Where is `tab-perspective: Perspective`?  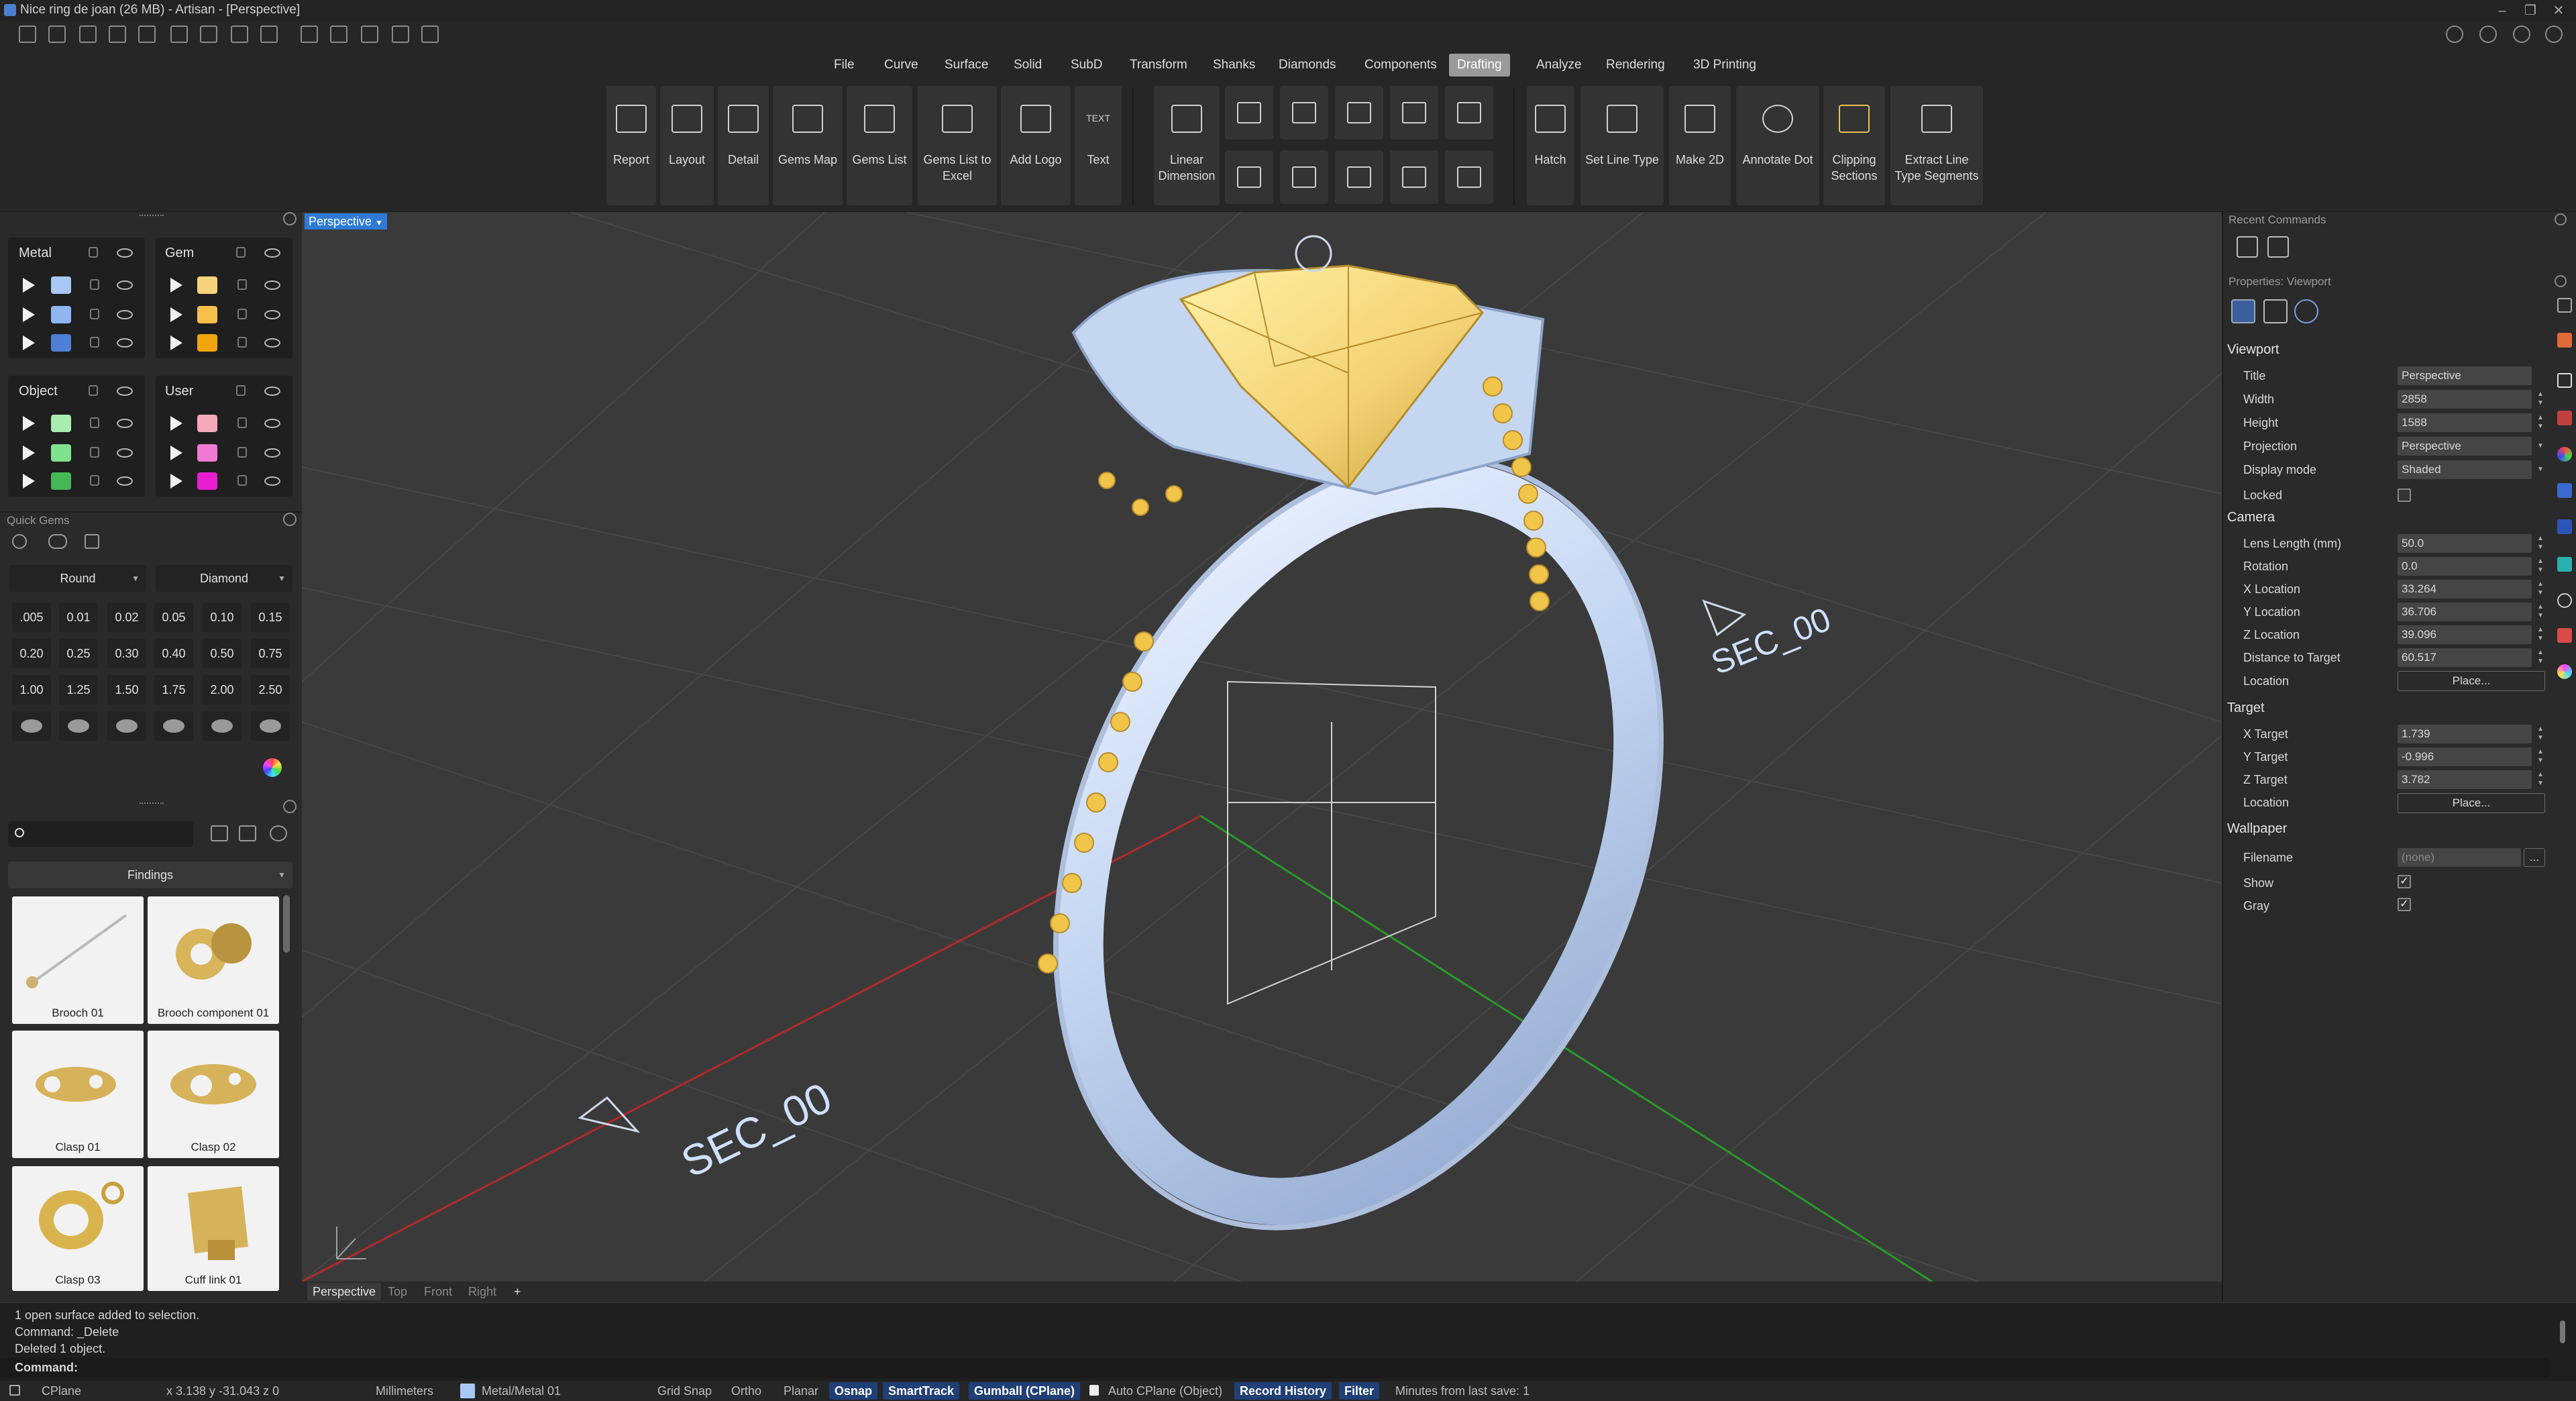
tab-perspective: Perspective is located at coordinates (344, 1291).